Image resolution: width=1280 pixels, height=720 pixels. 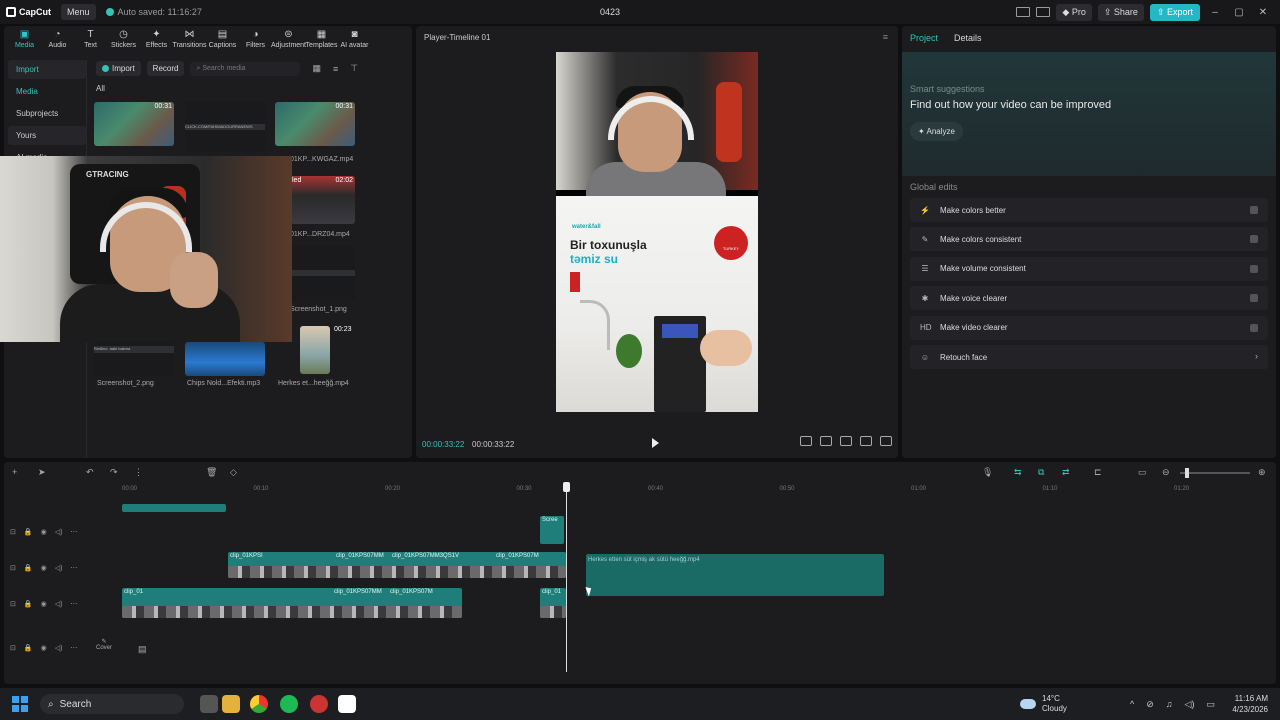 What do you see at coordinates (1023, 12) in the screenshot?
I see `layout-icon` at bounding box center [1023, 12].